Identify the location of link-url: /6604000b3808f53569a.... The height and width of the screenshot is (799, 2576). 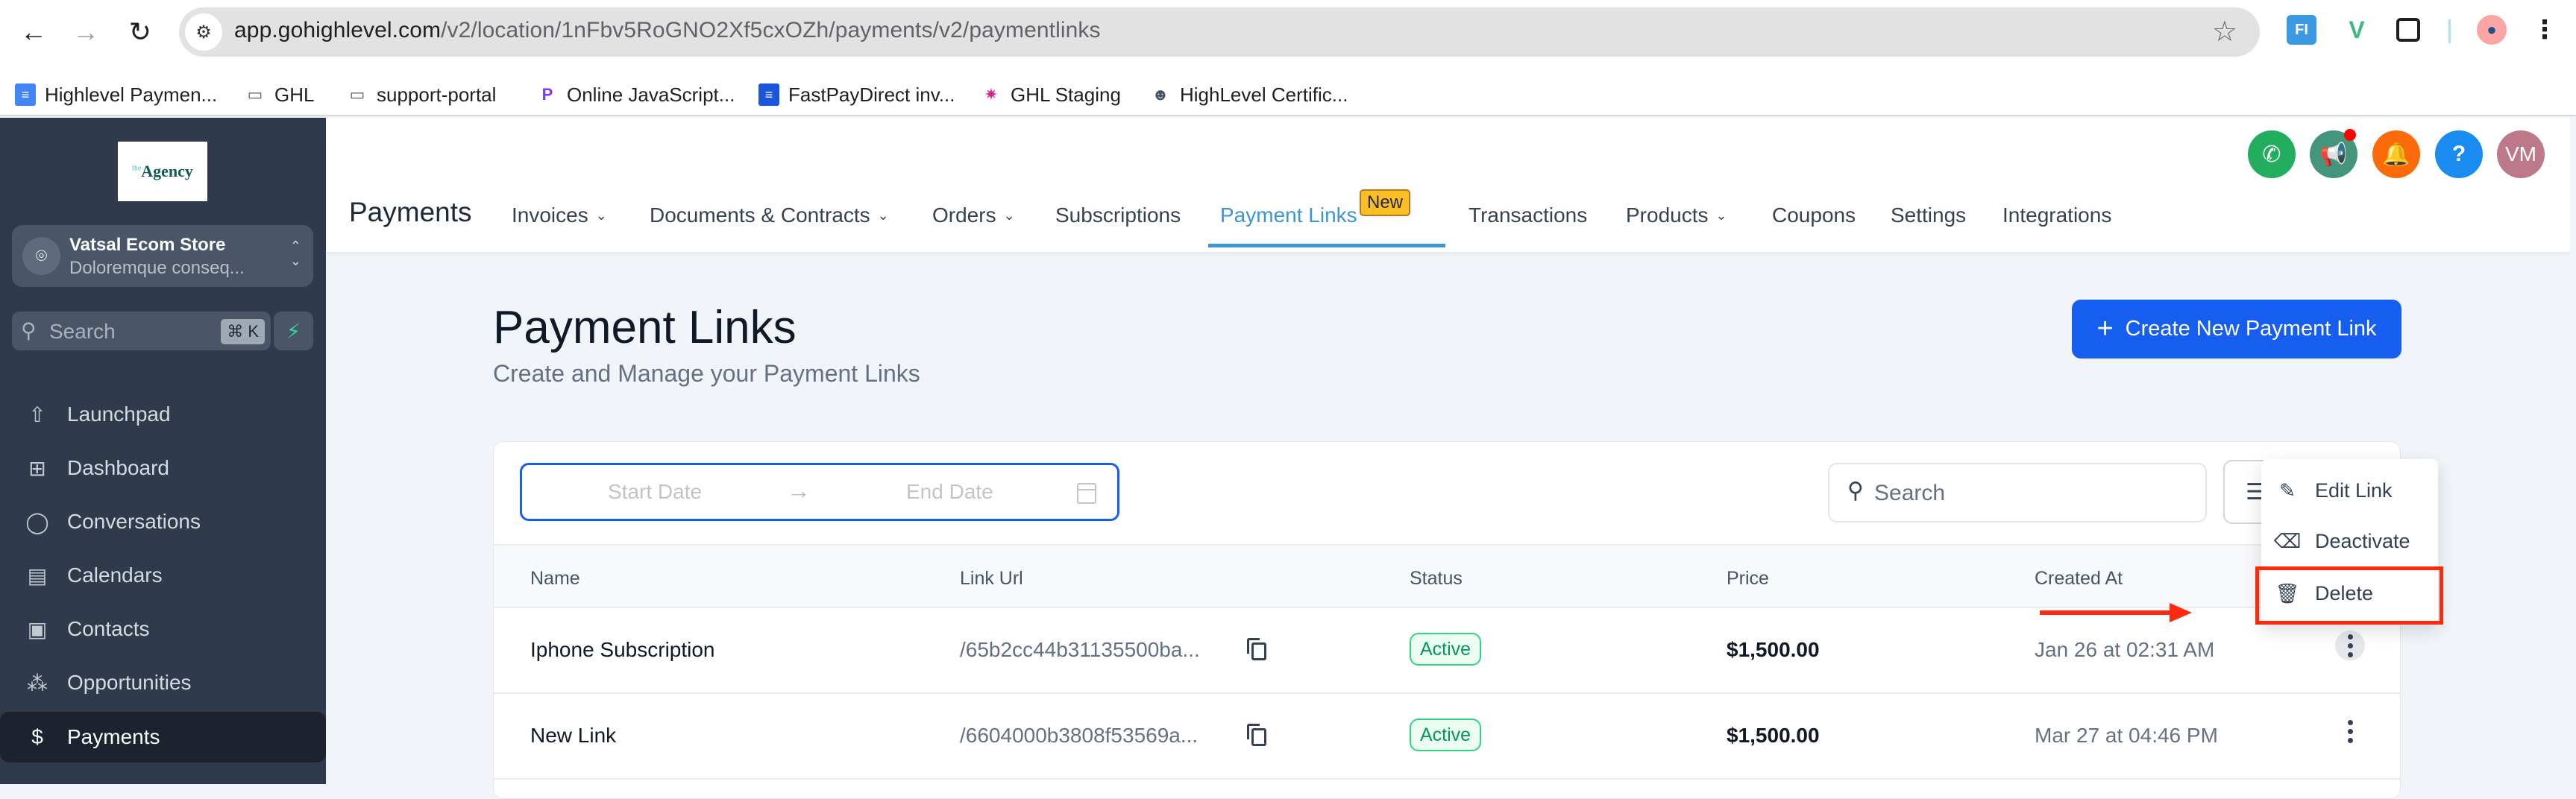
(1079, 736).